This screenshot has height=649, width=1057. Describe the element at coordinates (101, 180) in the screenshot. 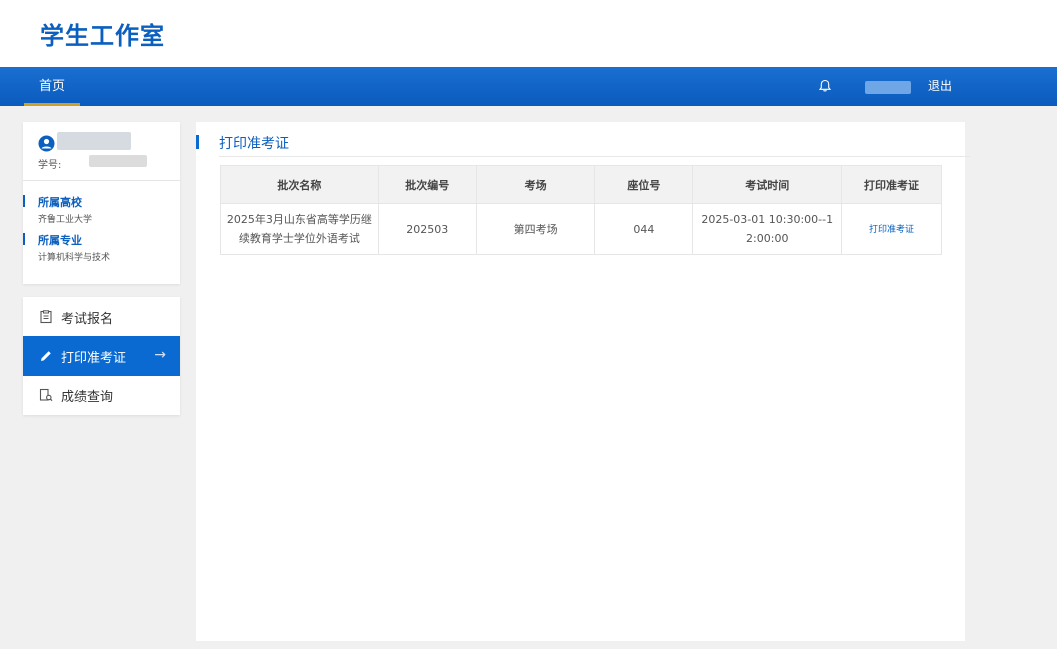

I see `profile-divider` at that location.